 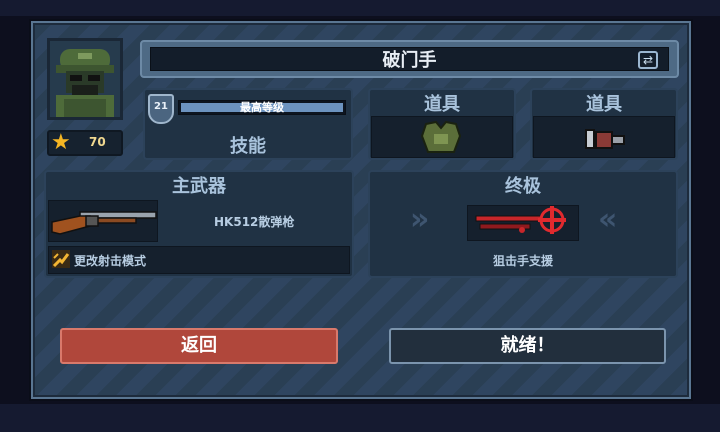 What do you see at coordinates (523, 186) in the screenshot?
I see `ultimate-header: 终极` at bounding box center [523, 186].